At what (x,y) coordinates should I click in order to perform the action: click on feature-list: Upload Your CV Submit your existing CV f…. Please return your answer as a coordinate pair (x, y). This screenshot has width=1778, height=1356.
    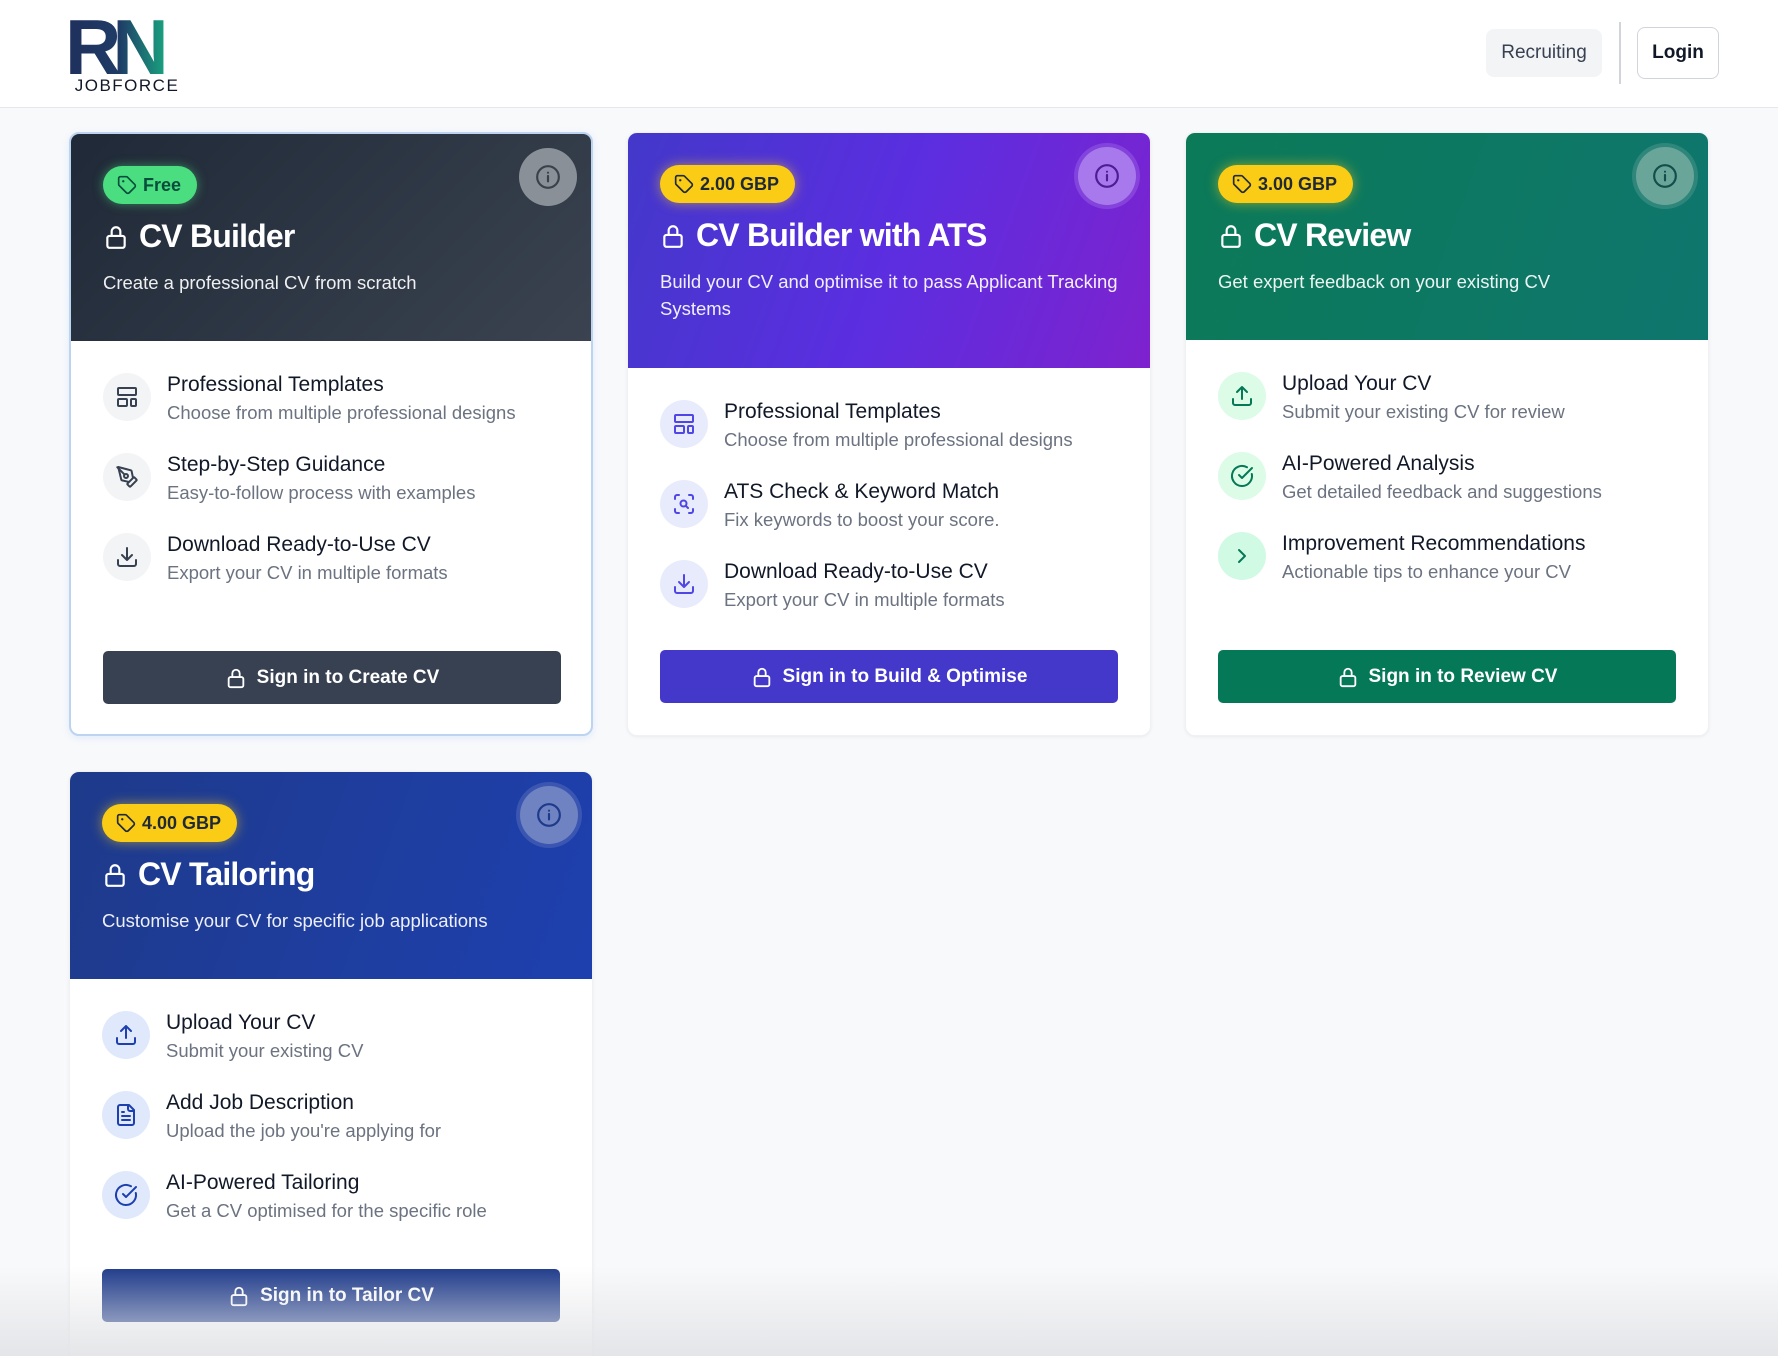
    Looking at the image, I should click on (1447, 475).